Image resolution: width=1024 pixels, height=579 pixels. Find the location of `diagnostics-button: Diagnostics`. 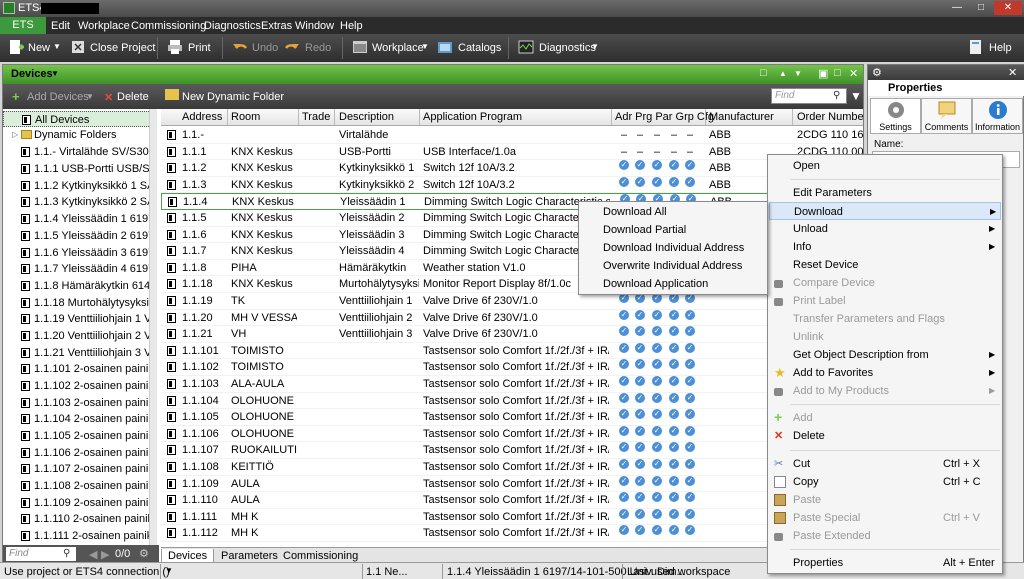

diagnostics-button: Diagnostics is located at coordinates (567, 48).